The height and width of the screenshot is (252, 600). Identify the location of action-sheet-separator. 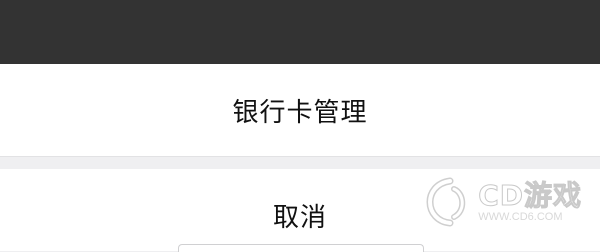
(300, 163).